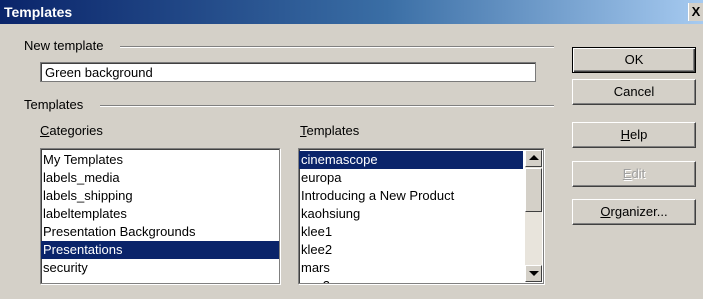 The width and height of the screenshot is (703, 299). What do you see at coordinates (411, 178) in the screenshot?
I see `template-item: europa` at bounding box center [411, 178].